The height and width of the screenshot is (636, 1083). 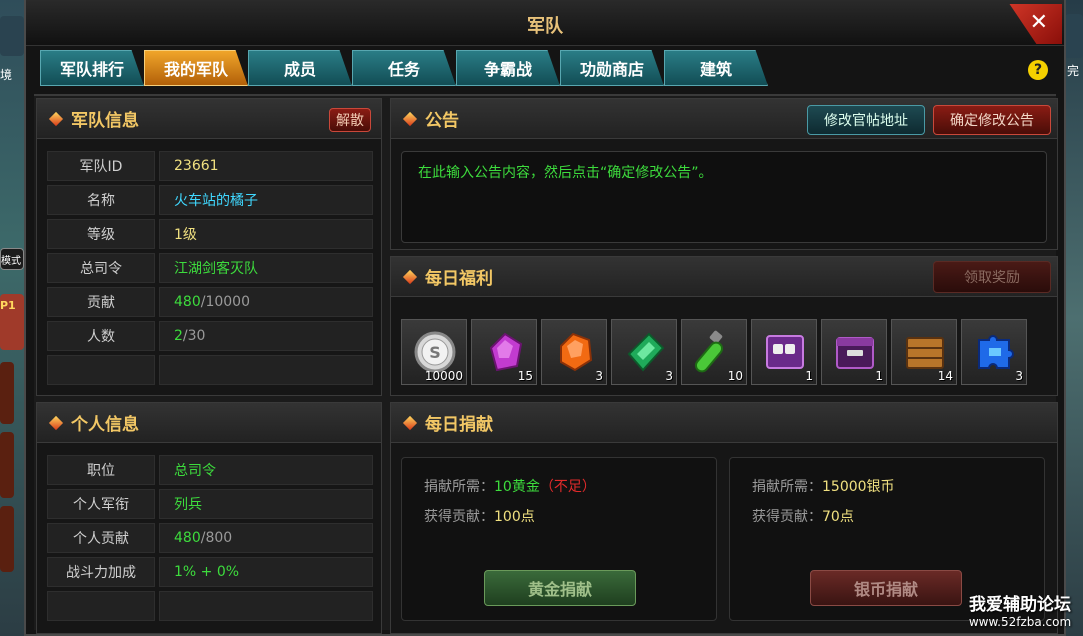 What do you see at coordinates (266, 166) in the screenshot?
I see `info-value: 23661` at bounding box center [266, 166].